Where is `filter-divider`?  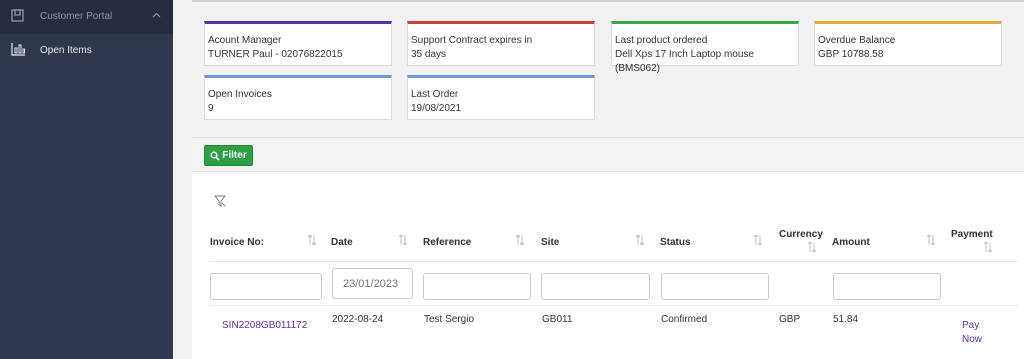 filter-divider is located at coordinates (613, 305).